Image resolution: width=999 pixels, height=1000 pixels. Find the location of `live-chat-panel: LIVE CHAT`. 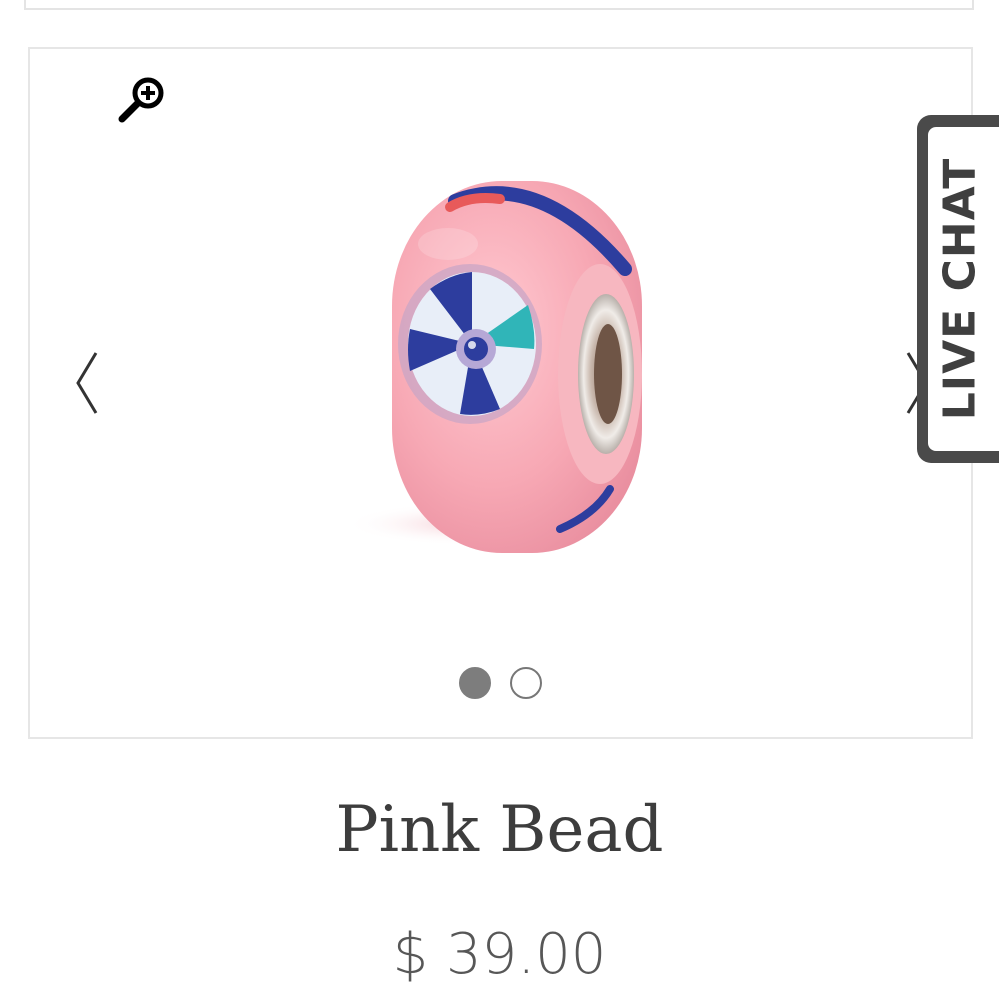

live-chat-panel: LIVE CHAT is located at coordinates (963, 289).